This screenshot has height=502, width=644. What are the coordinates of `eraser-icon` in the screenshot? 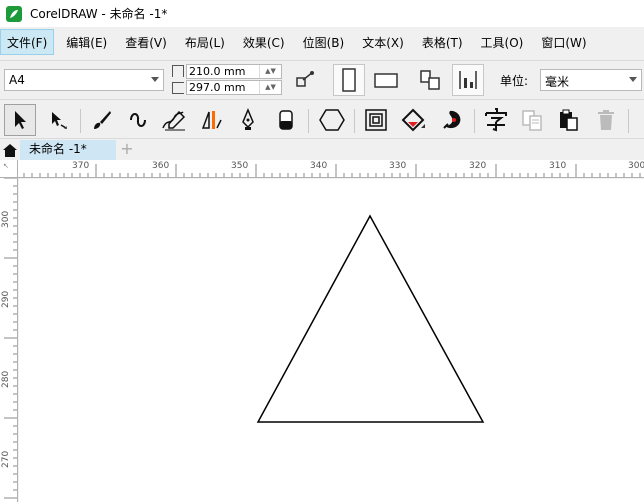 It's located at (286, 120).